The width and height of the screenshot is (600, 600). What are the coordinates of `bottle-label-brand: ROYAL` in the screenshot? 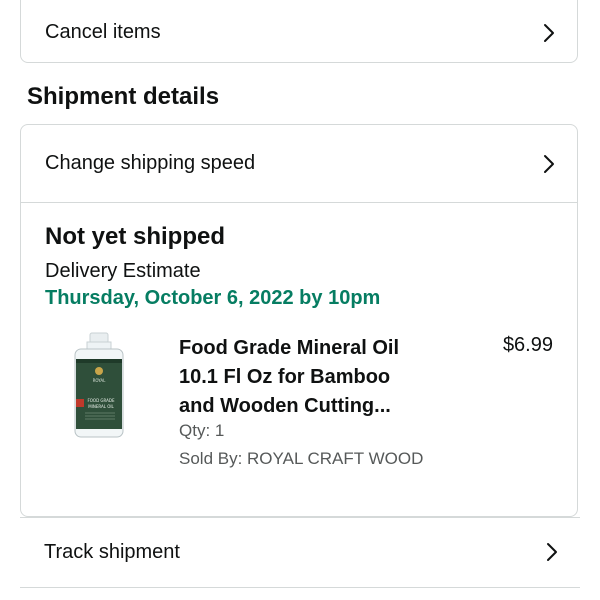 It's located at (100, 380).